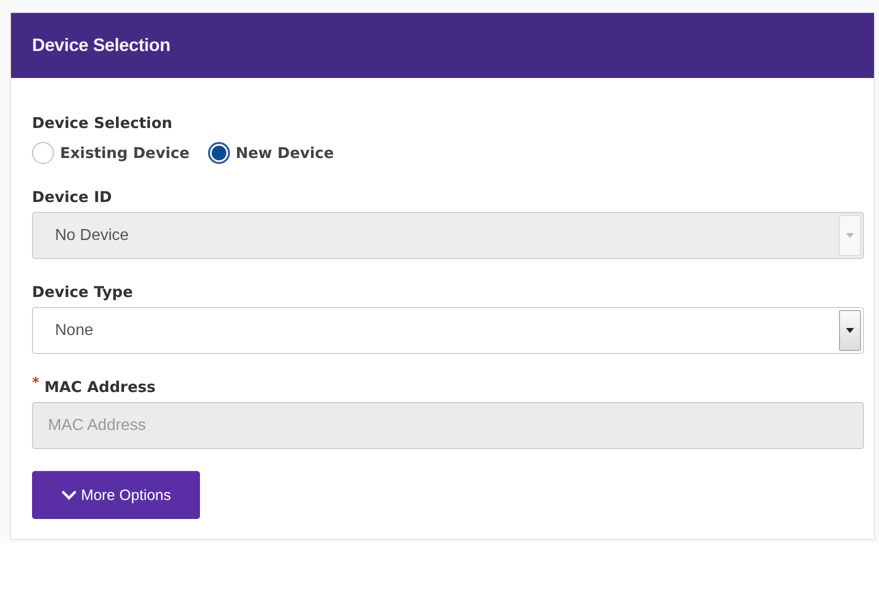 The height and width of the screenshot is (591, 879). Describe the element at coordinates (72, 197) in the screenshot. I see `field-label: Device ID` at that location.